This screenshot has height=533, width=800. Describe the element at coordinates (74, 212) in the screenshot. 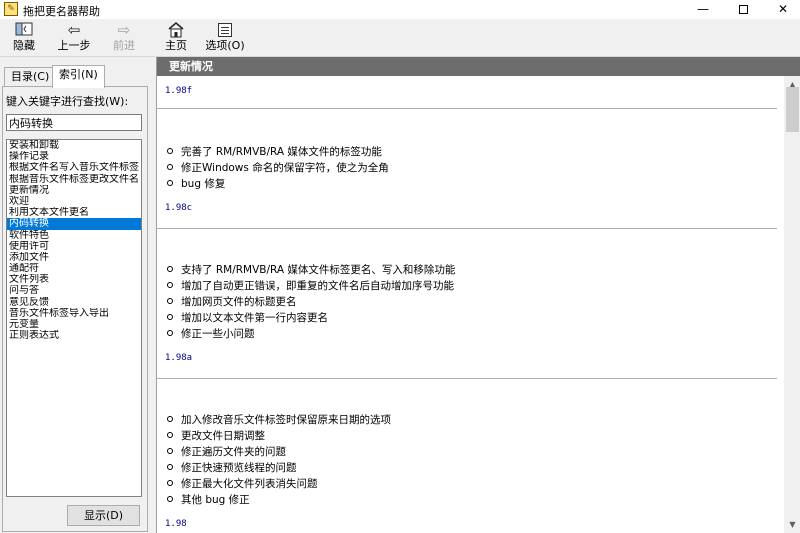

I see `keyword-item: 利用文本文件更名` at that location.